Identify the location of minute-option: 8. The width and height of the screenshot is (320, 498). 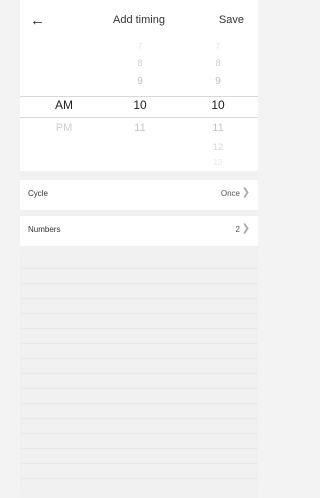
(218, 63).